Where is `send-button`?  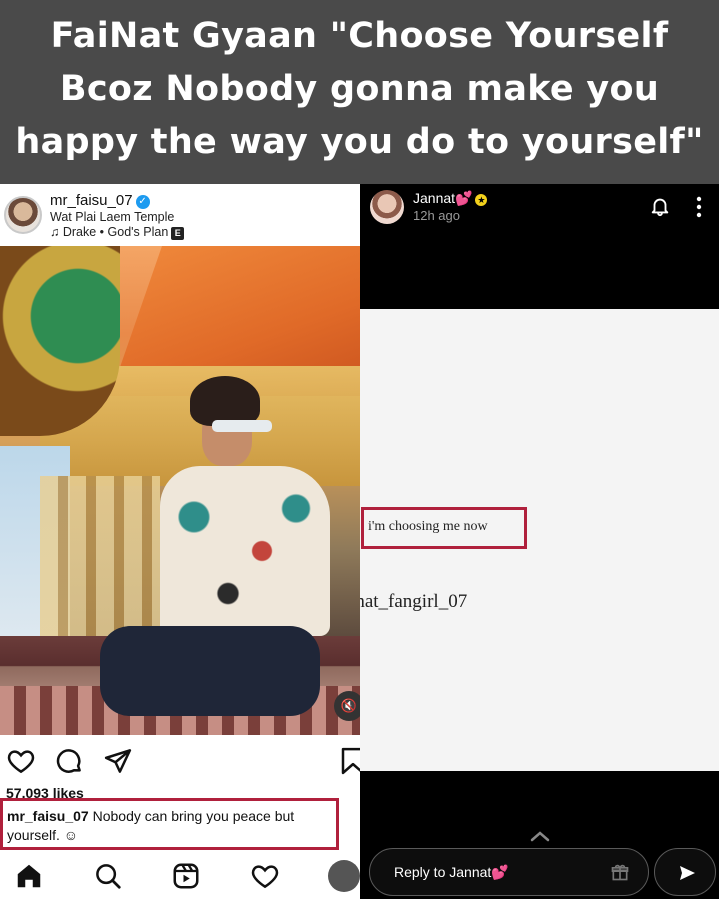
send-button is located at coordinates (685, 872).